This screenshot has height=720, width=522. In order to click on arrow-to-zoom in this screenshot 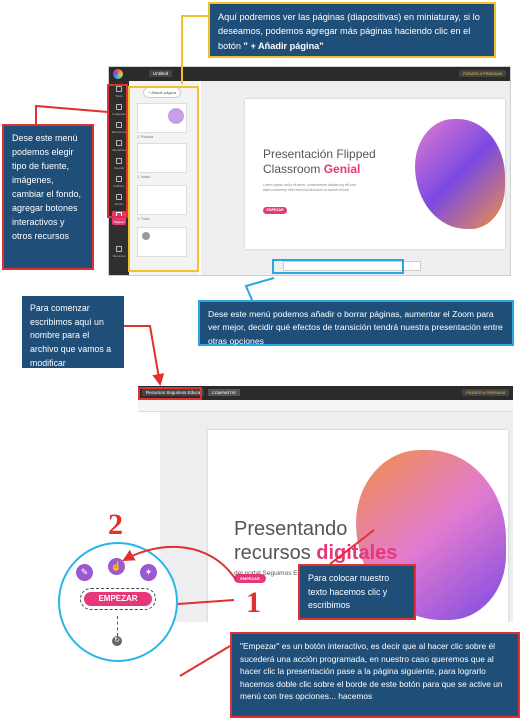, I will do `click(179, 563)`.